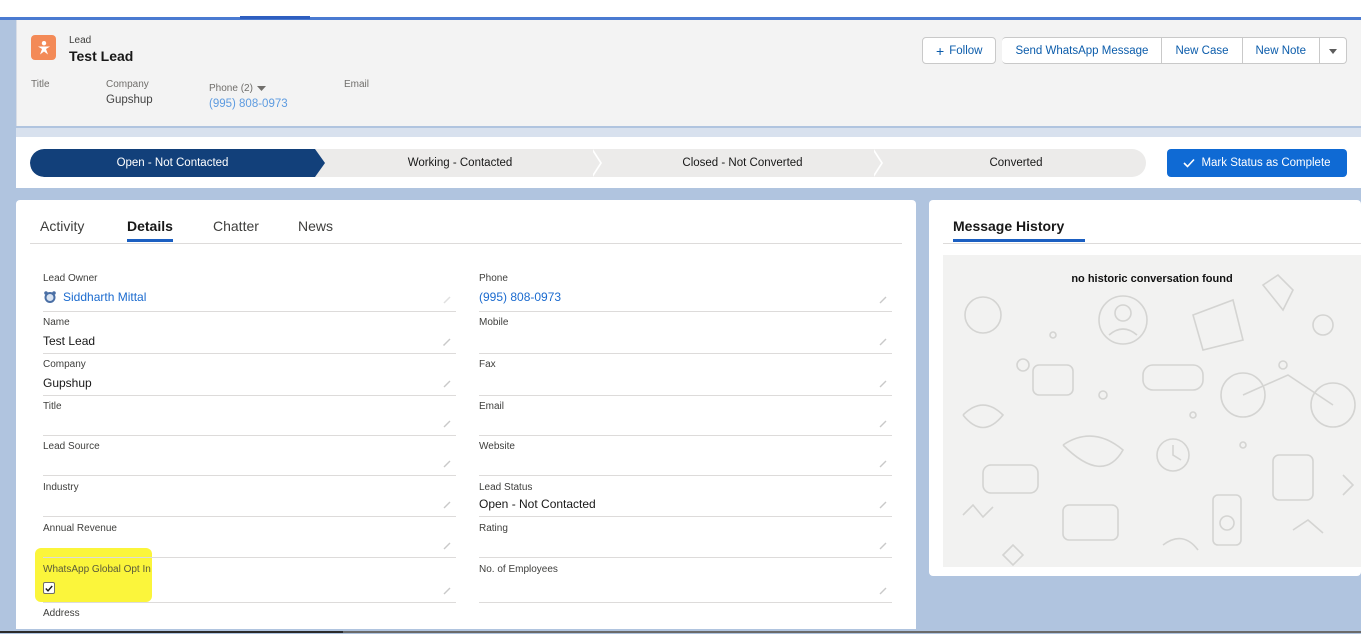  I want to click on field-value: Open - Not Contacted, so click(537, 504).